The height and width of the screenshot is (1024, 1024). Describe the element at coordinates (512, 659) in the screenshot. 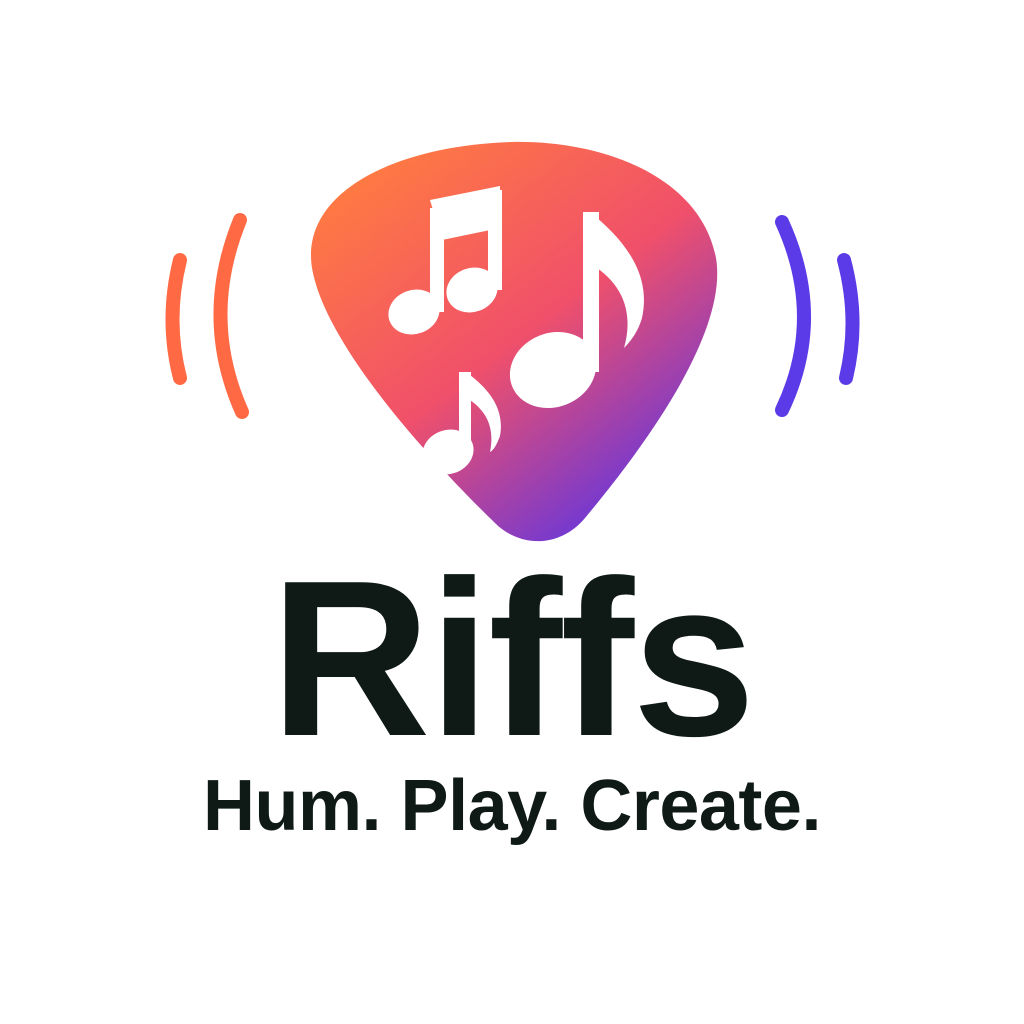

I see `brand-name: Riffs` at that location.